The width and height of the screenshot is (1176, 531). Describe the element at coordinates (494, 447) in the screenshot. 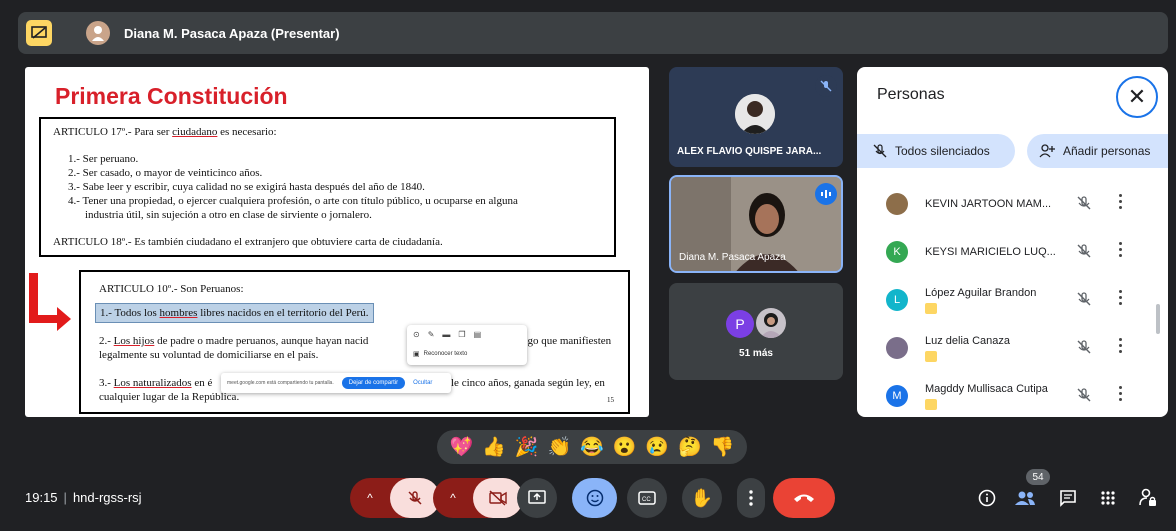

I see `reaction-emoji: 👍` at that location.